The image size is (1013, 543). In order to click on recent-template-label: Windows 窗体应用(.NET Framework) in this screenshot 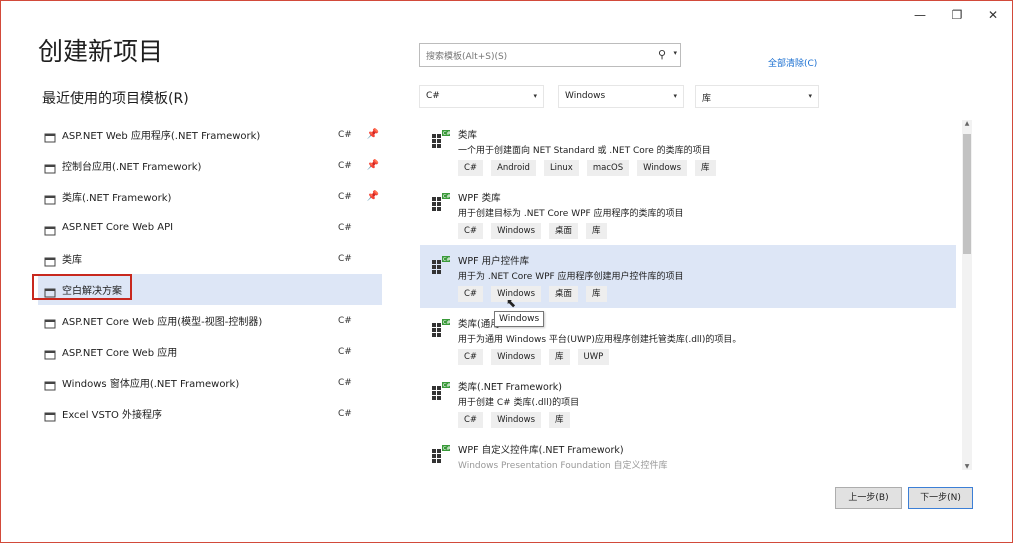, I will do `click(151, 384)`.